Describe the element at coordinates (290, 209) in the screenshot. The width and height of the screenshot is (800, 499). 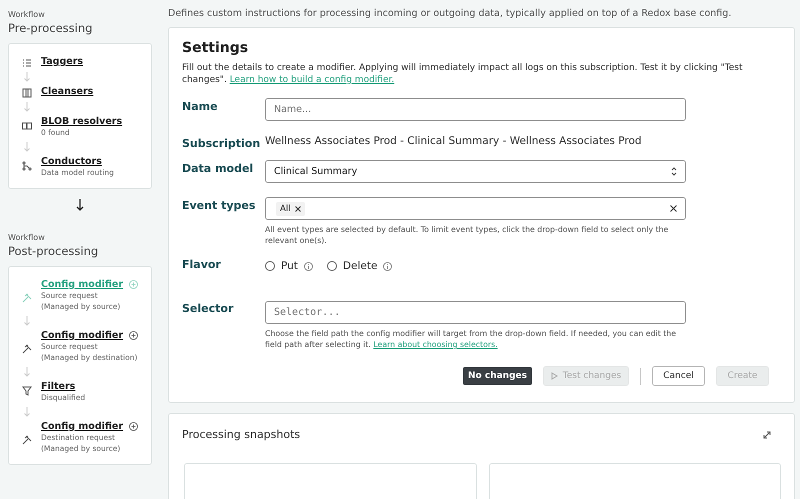
I see `event-tag: All` at that location.